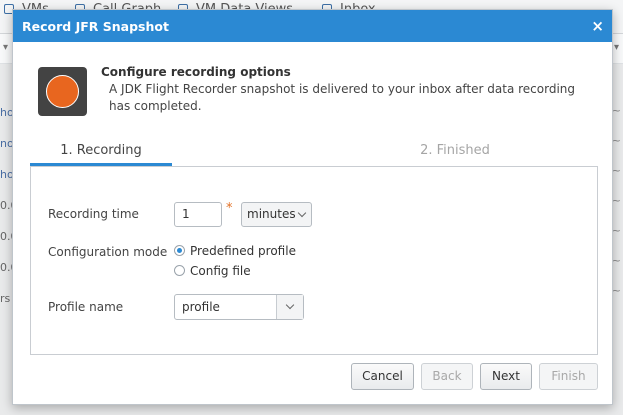 The width and height of the screenshot is (623, 415). Describe the element at coordinates (382, 376) in the screenshot. I see `cancel-button: Cancel` at that location.